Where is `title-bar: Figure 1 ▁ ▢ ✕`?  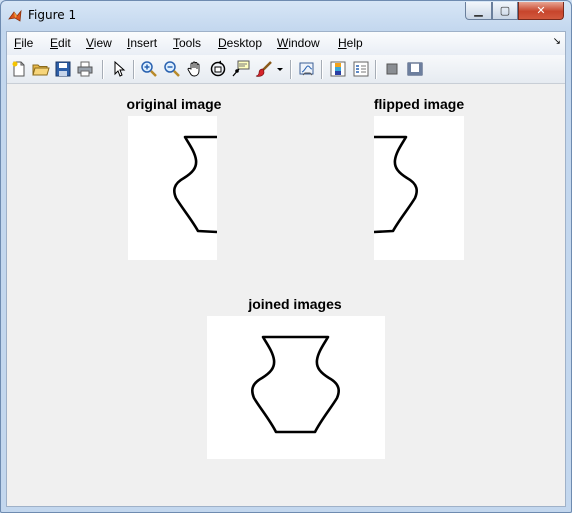
title-bar: Figure 1 ▁ ▢ ✕ is located at coordinates (286, 16).